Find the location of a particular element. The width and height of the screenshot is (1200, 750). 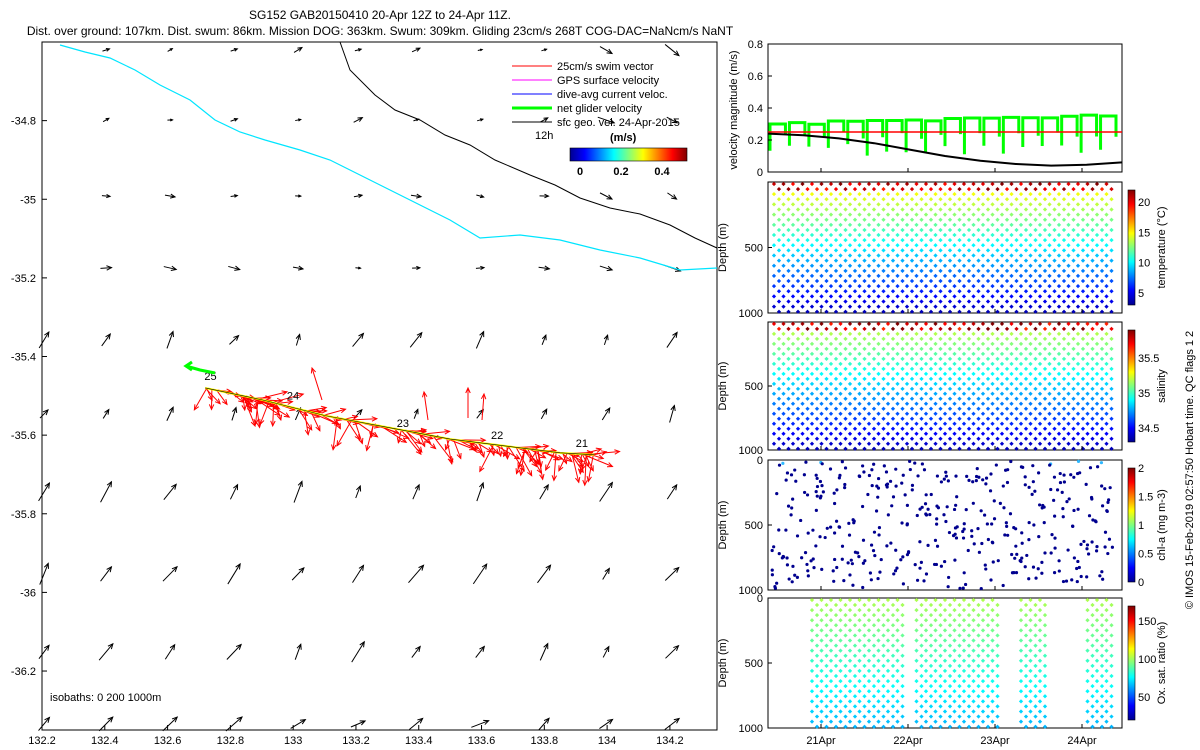

velocity-frame is located at coordinates (945, 108).